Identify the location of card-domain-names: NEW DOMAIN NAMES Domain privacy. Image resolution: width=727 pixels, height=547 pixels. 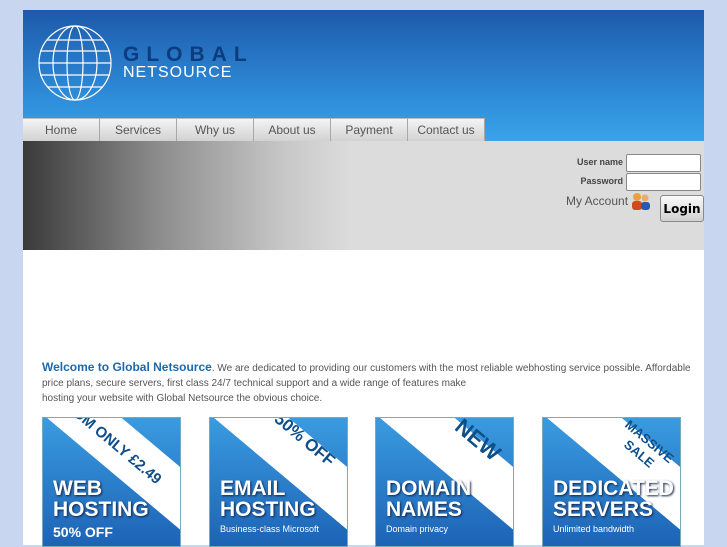
(444, 482).